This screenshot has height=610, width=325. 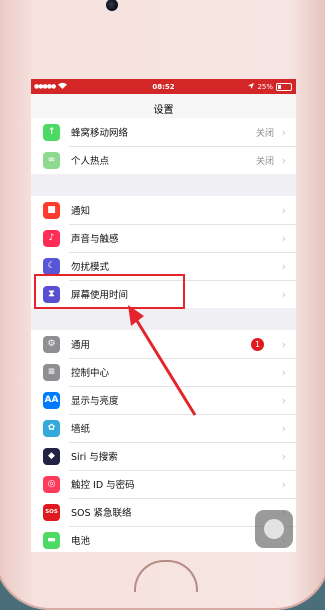 What do you see at coordinates (81, 541) in the screenshot?
I see `row-label: 电池` at bounding box center [81, 541].